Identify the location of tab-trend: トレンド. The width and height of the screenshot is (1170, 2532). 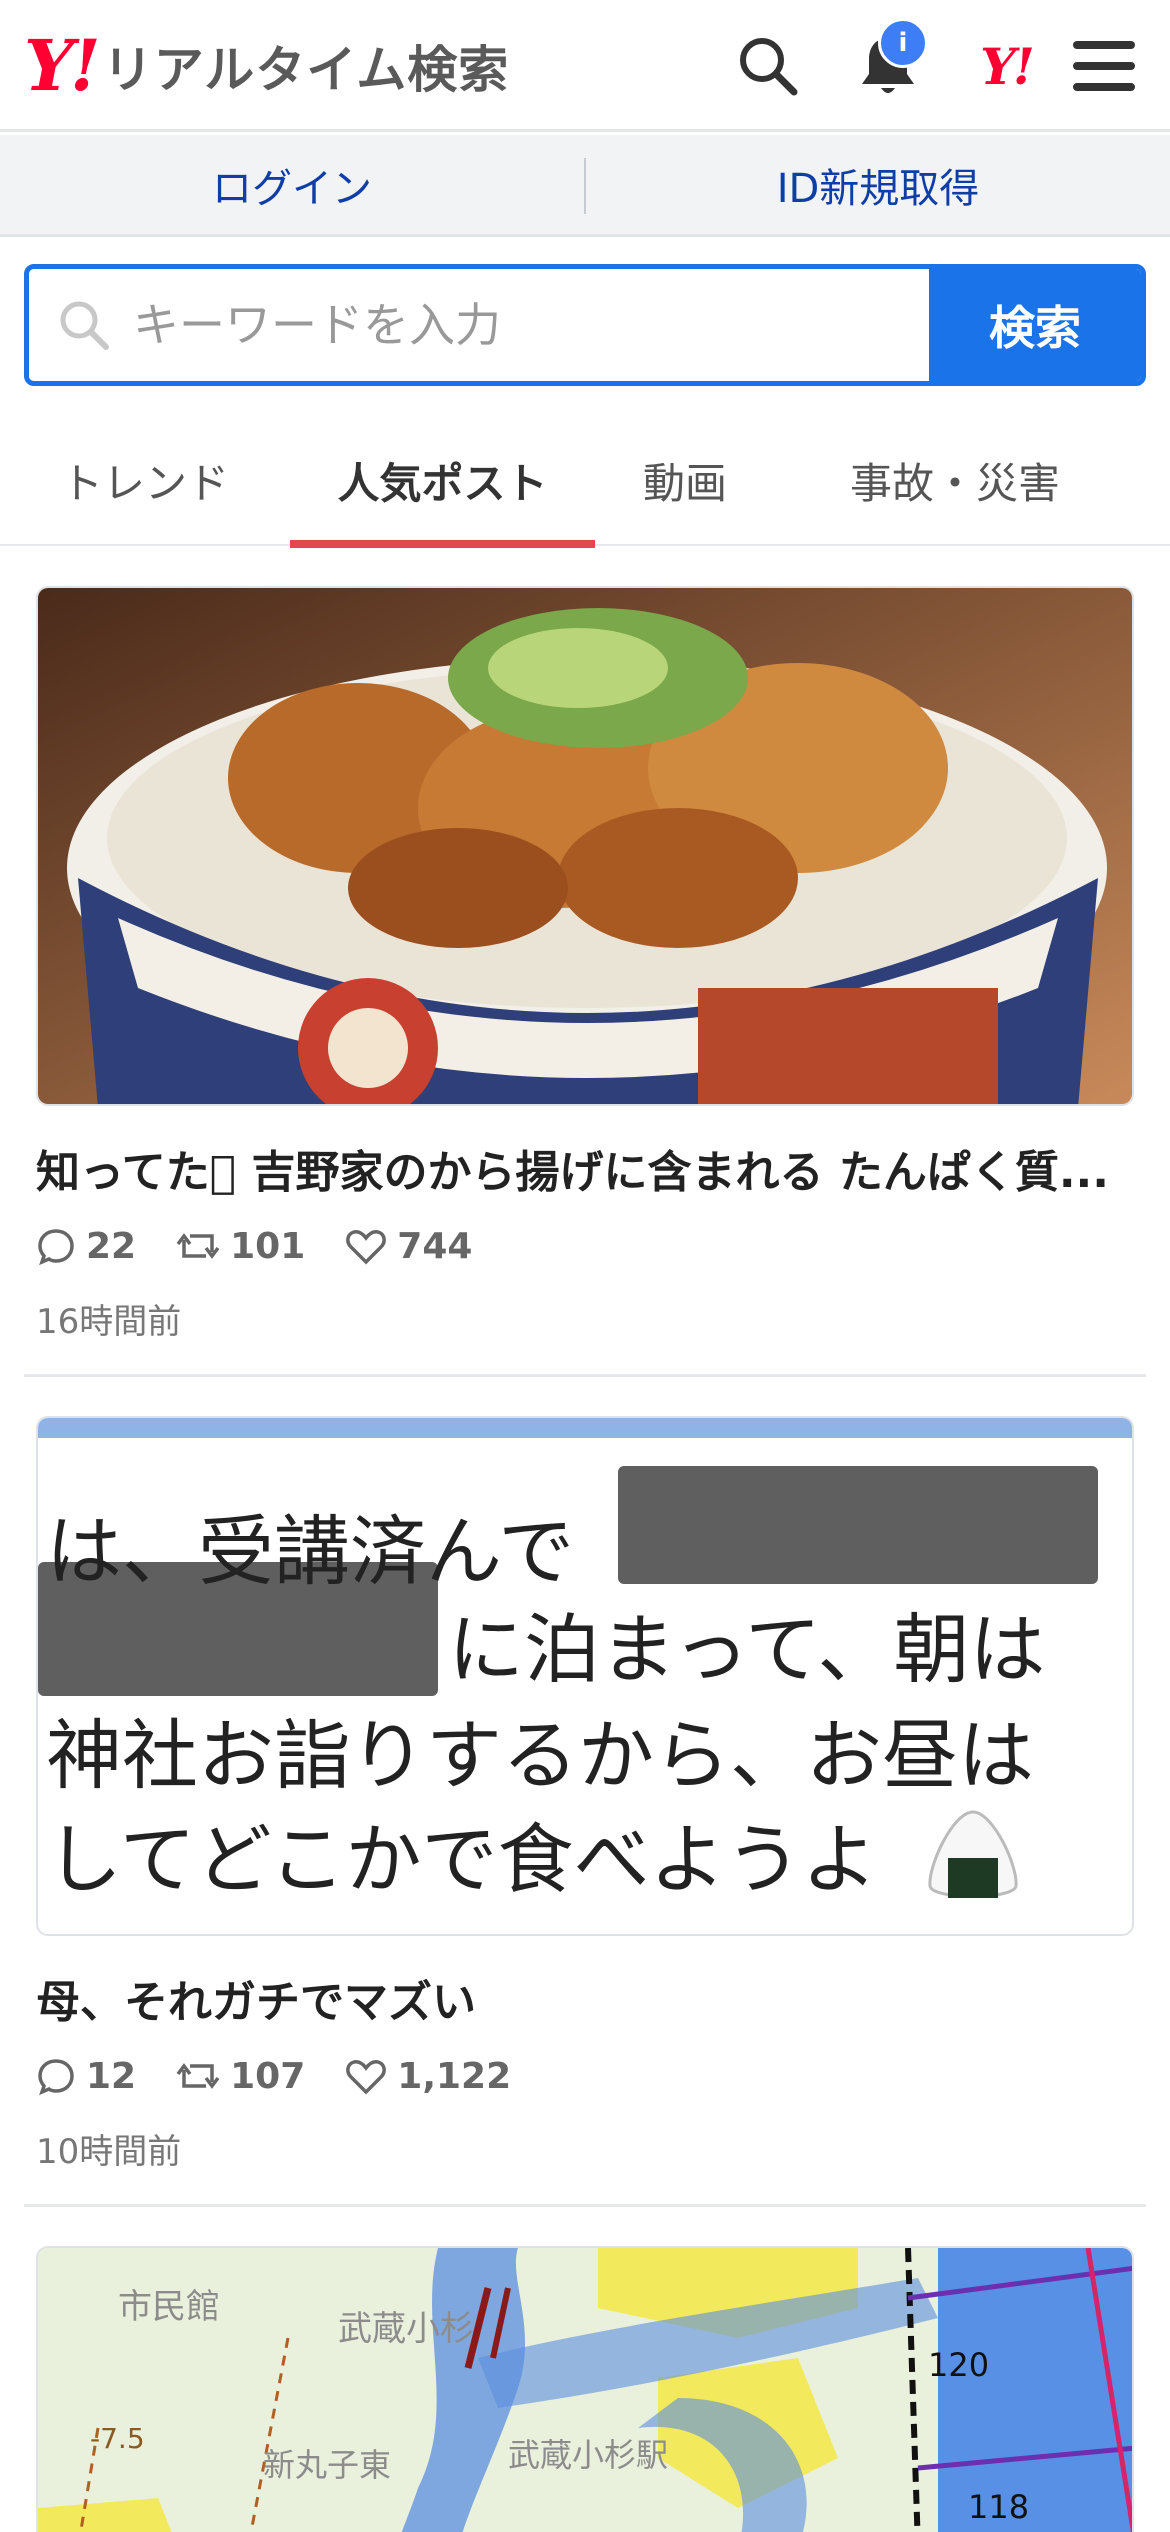
(145, 480).